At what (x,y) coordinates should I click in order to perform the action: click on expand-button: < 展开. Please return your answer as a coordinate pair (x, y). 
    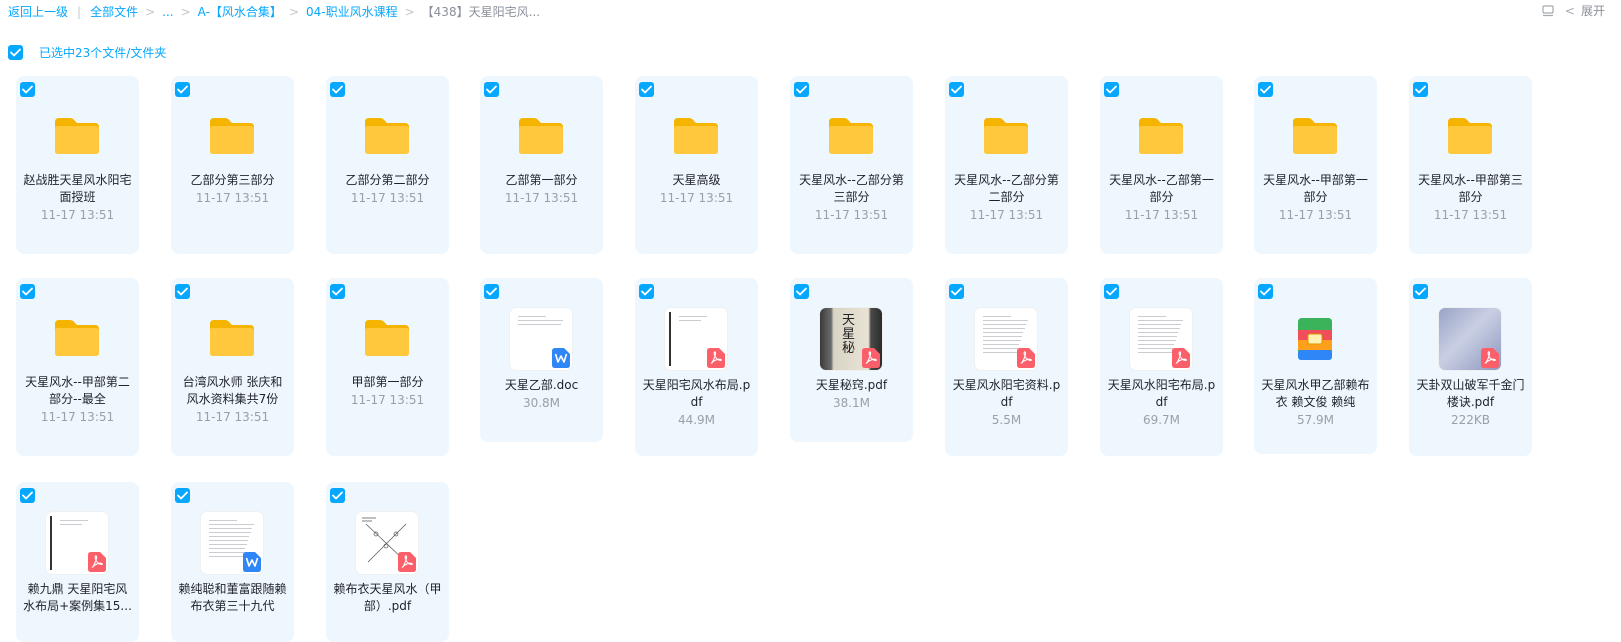
    Looking at the image, I should click on (1585, 10).